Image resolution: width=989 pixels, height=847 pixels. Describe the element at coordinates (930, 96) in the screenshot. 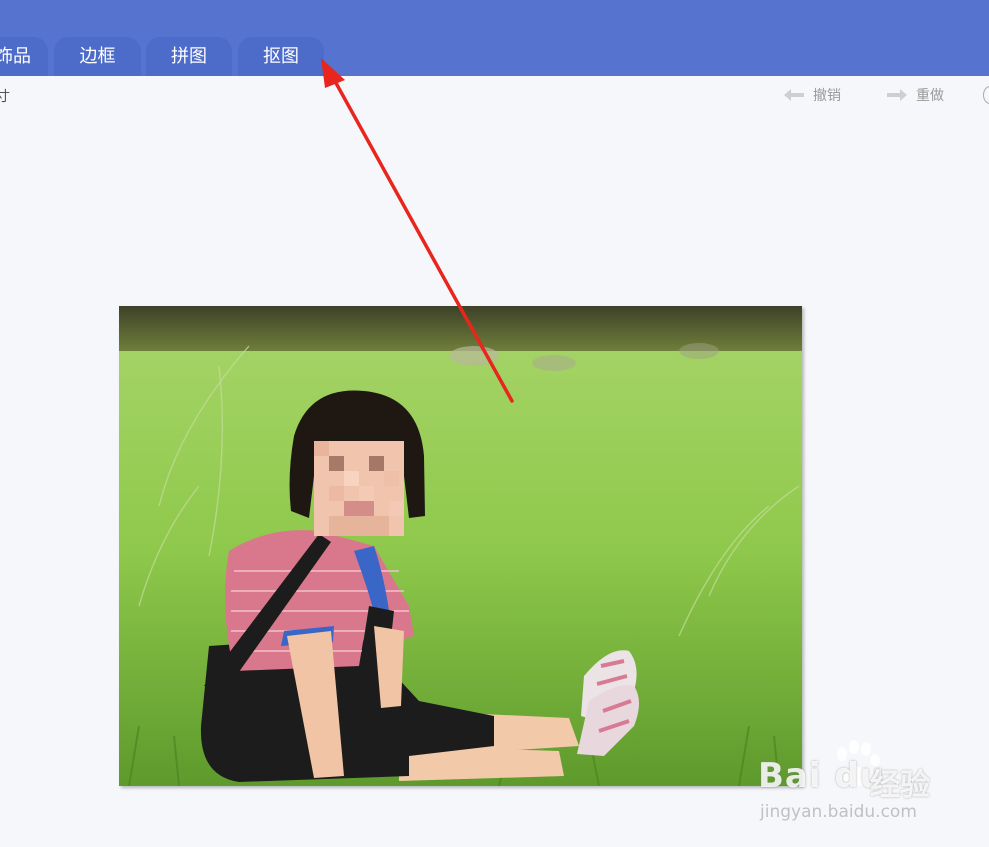

I see `redo-label: 重做` at that location.